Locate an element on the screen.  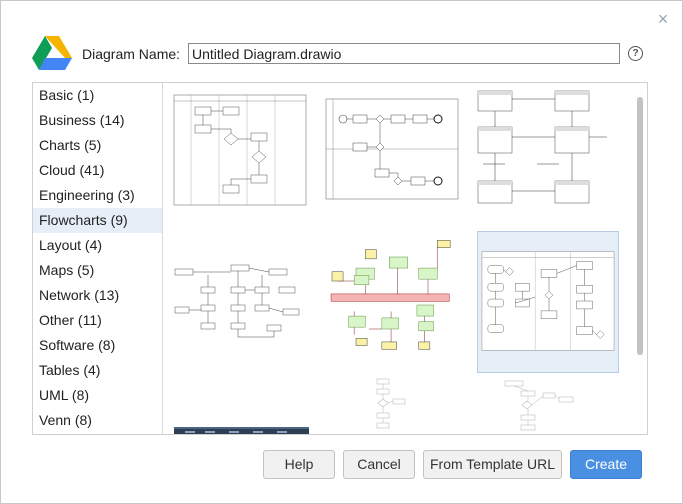
category-software: Software (8) is located at coordinates (97, 345).